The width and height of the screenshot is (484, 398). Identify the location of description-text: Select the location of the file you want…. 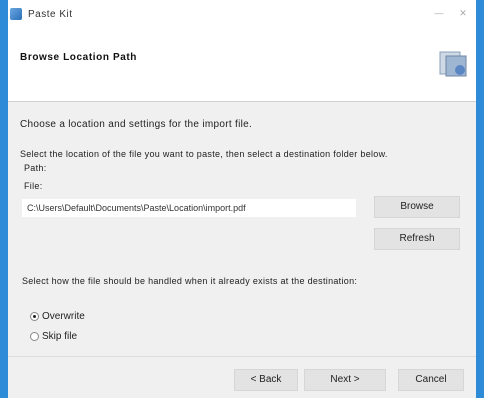
(204, 154).